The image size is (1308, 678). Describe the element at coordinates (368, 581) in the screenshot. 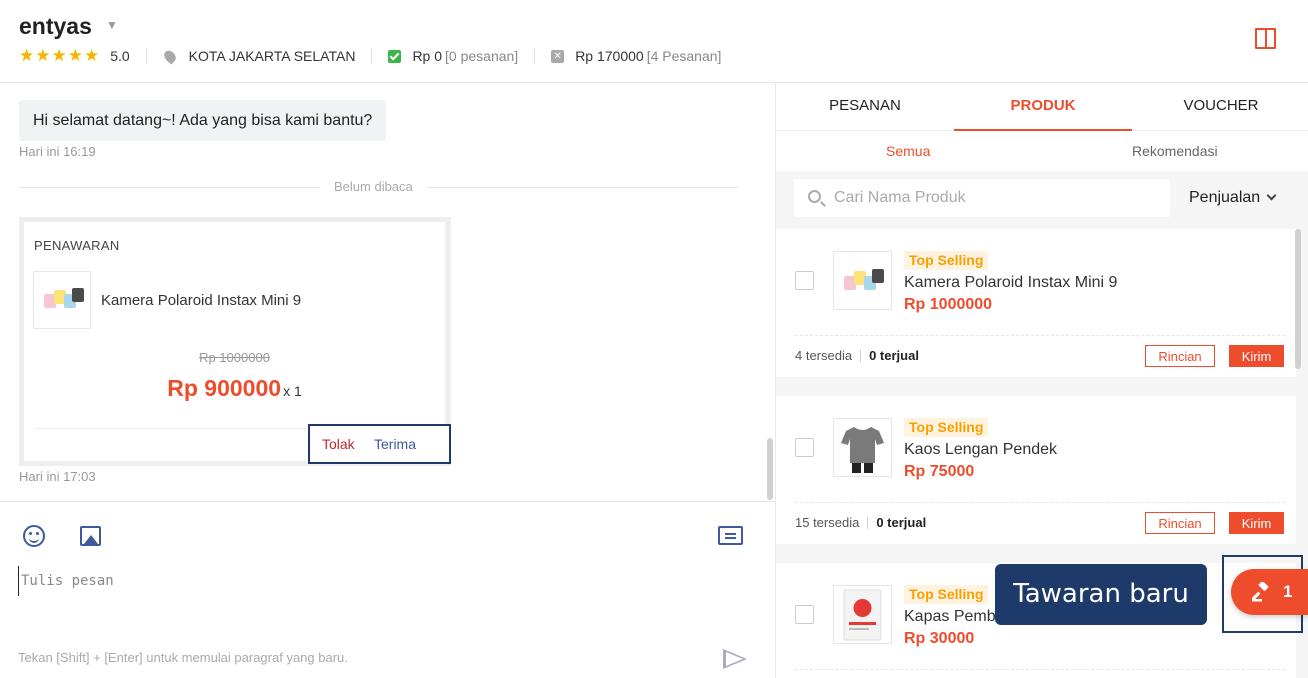

I see `message-input` at that location.